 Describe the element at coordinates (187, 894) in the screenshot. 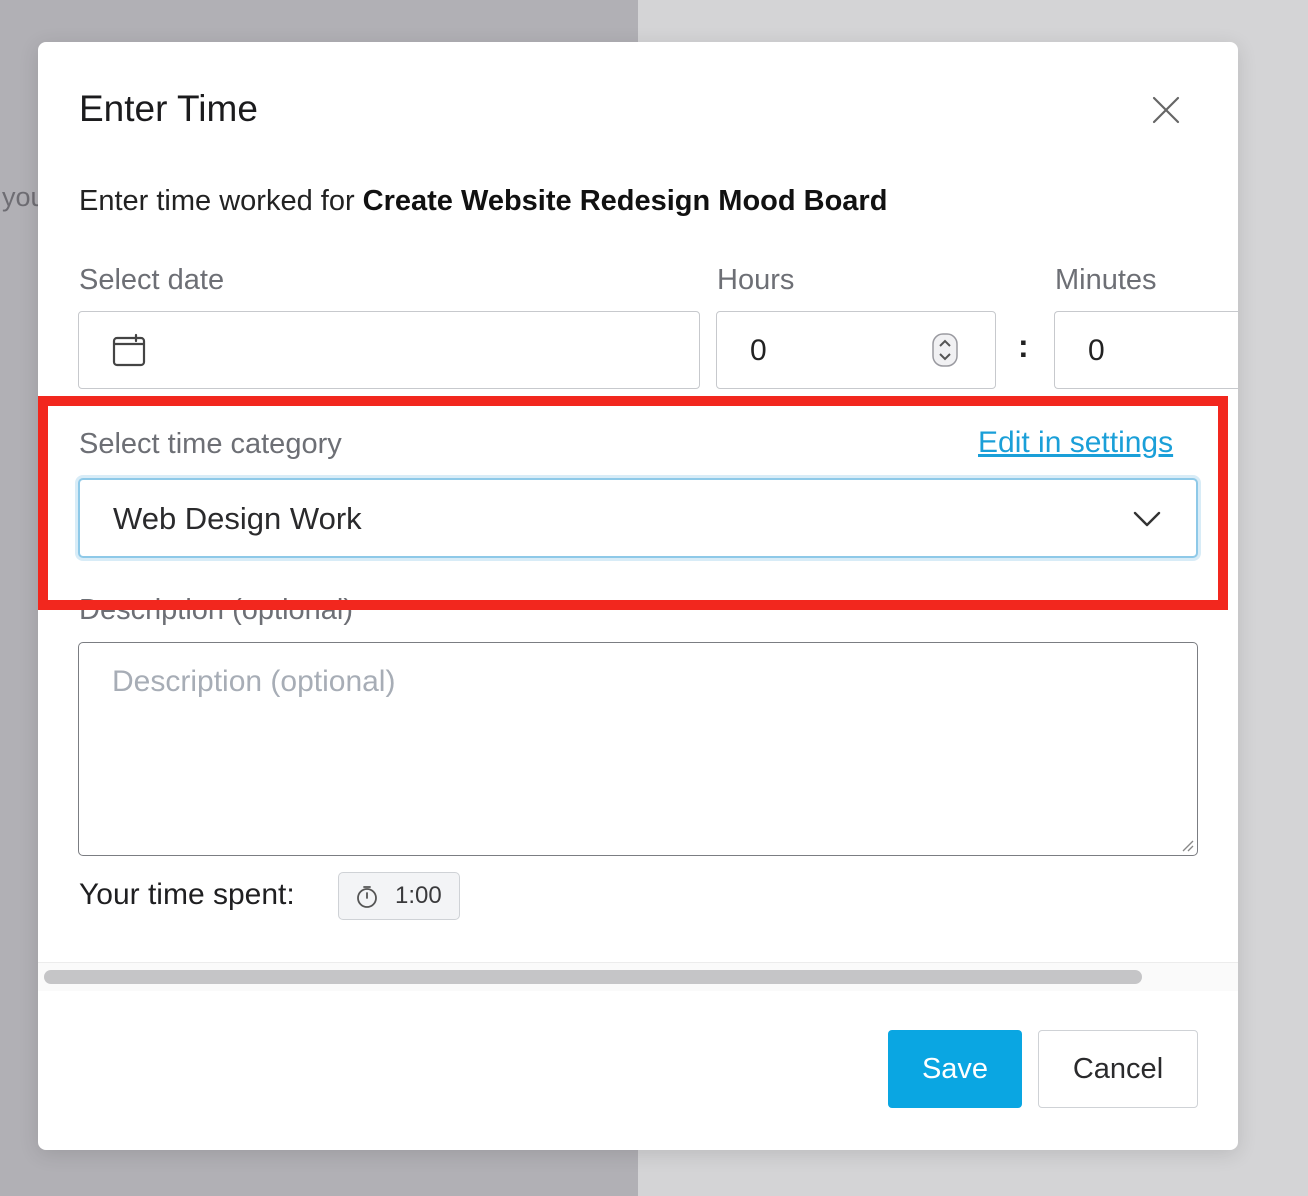

I see `time-spent-label: Your time spent:` at that location.